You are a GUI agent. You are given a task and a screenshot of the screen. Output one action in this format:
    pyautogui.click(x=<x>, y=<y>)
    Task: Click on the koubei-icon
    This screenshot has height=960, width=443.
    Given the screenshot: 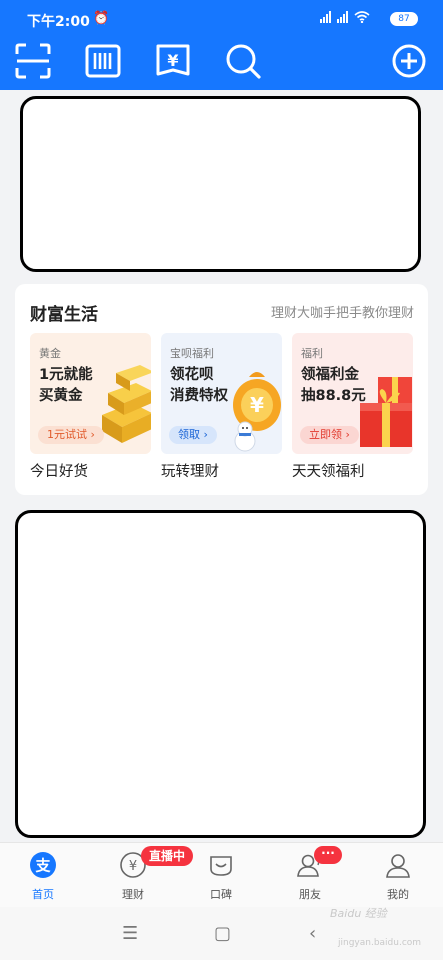 What is the action you would take?
    pyautogui.click(x=221, y=866)
    